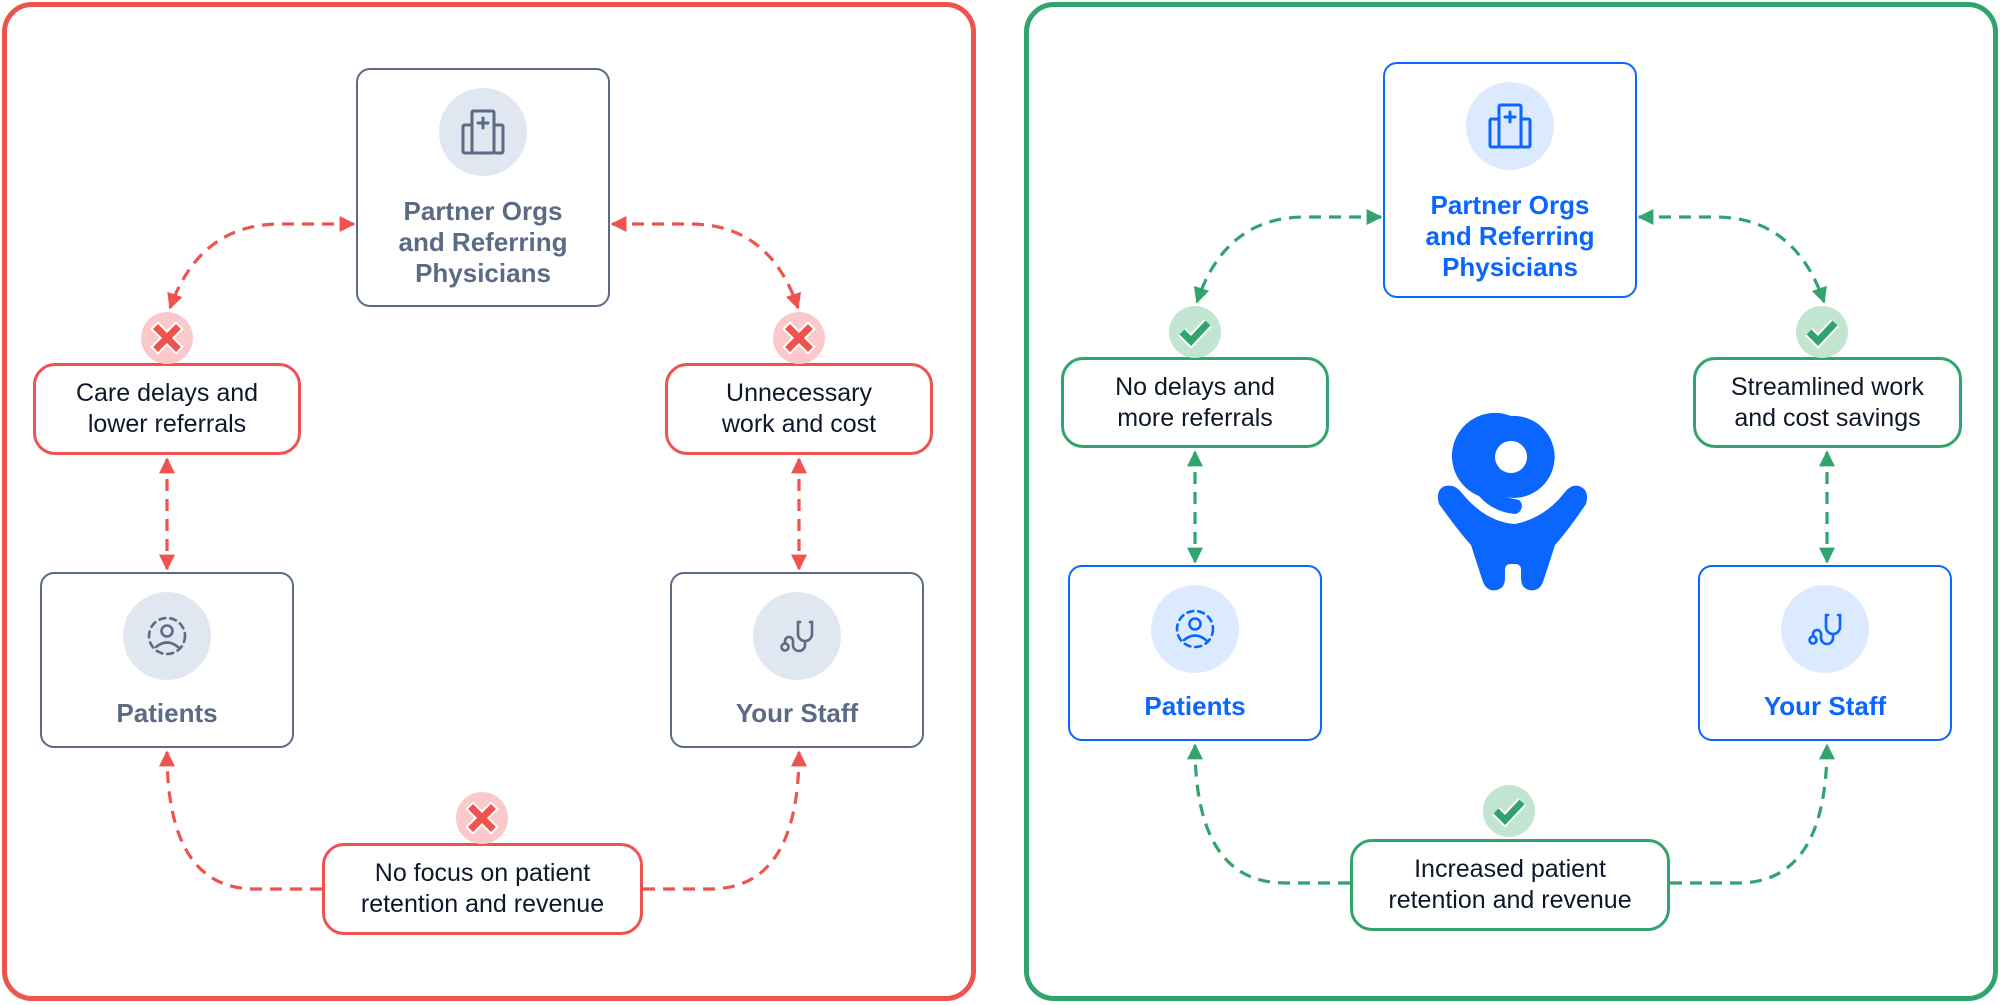 This screenshot has height=1005, width=2000. What do you see at coordinates (799, 393) in the screenshot?
I see `outcome-line: Unnecessary` at bounding box center [799, 393].